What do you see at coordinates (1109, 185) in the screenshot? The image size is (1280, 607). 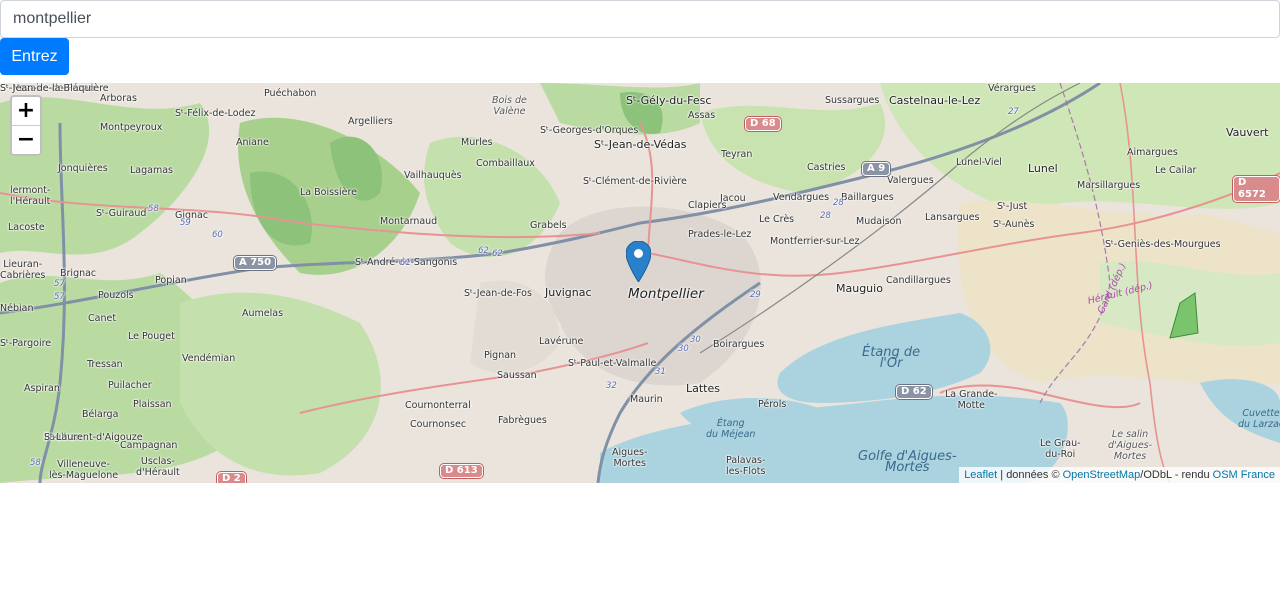 I see `map-label: Marsillargues` at bounding box center [1109, 185].